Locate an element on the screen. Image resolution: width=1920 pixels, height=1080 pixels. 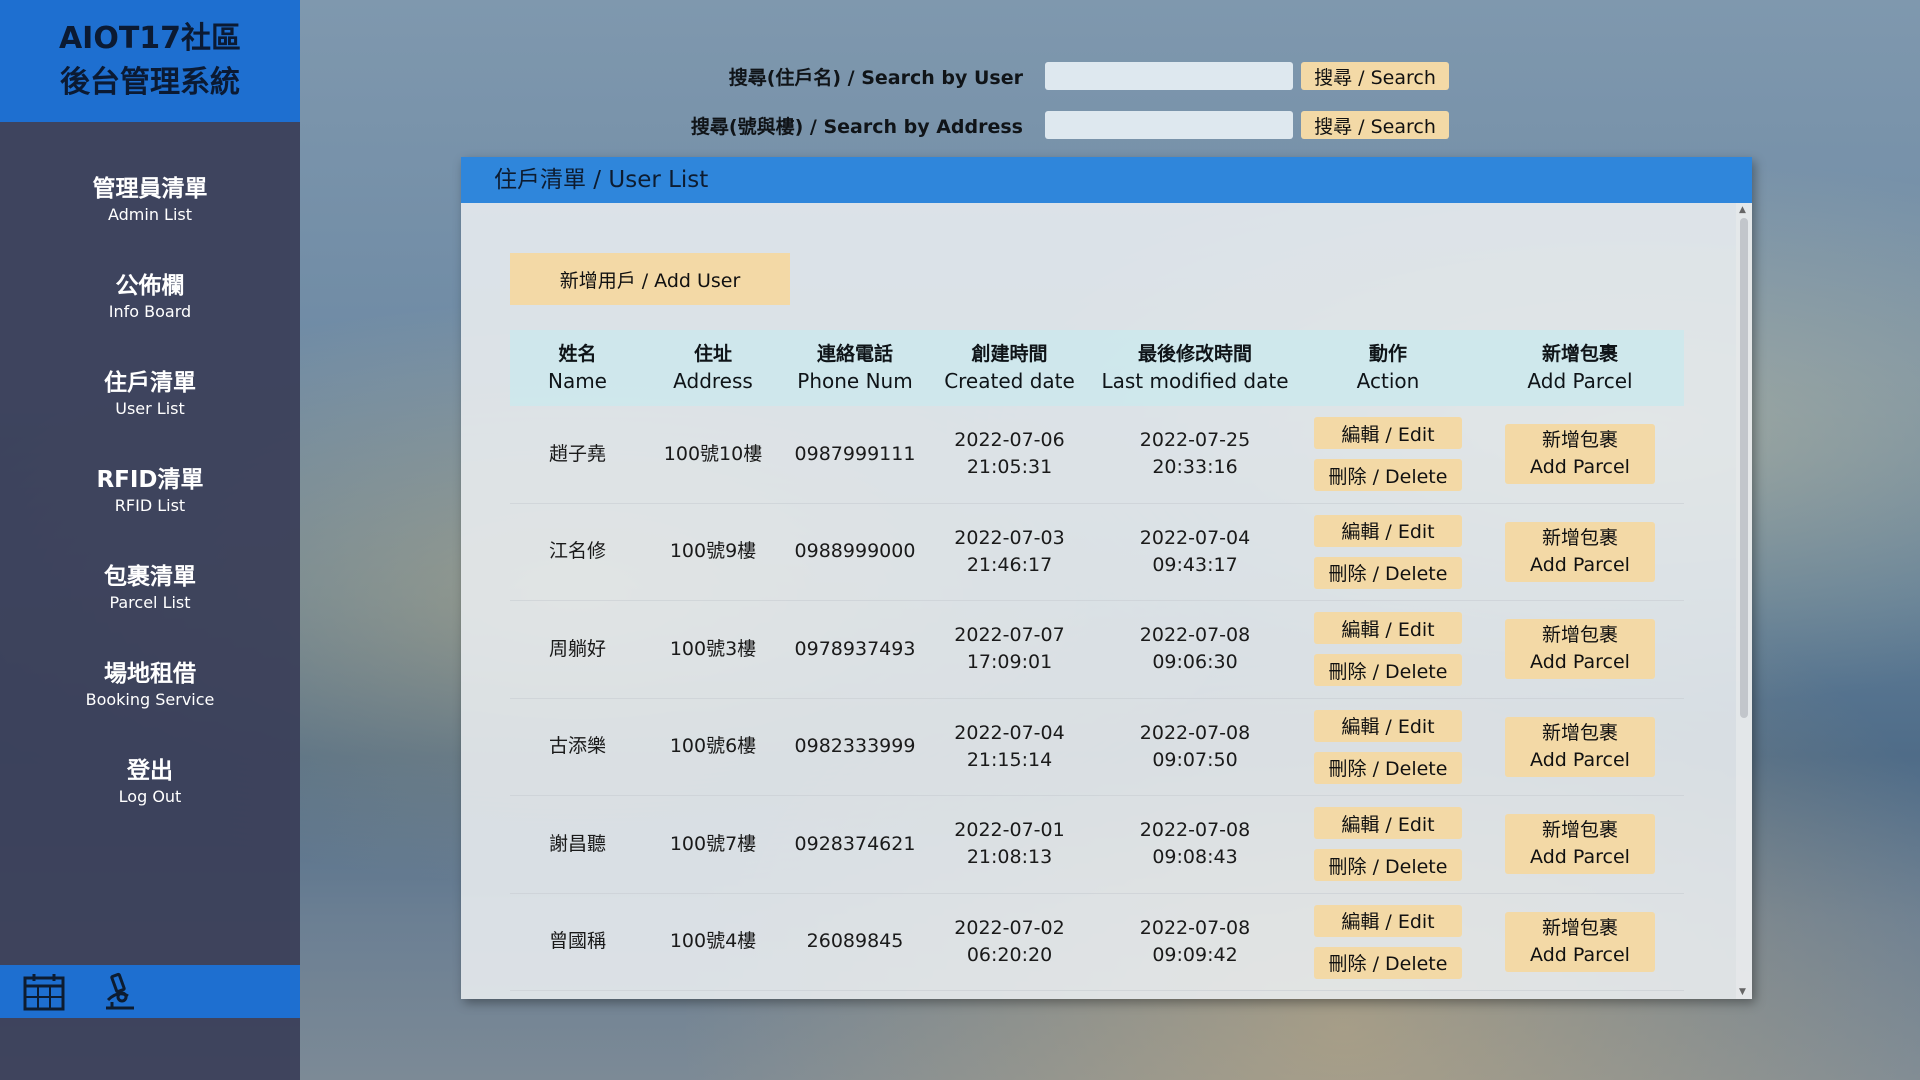
cell-created: 2022-07-03 21:46:17 is located at coordinates (1009, 551).